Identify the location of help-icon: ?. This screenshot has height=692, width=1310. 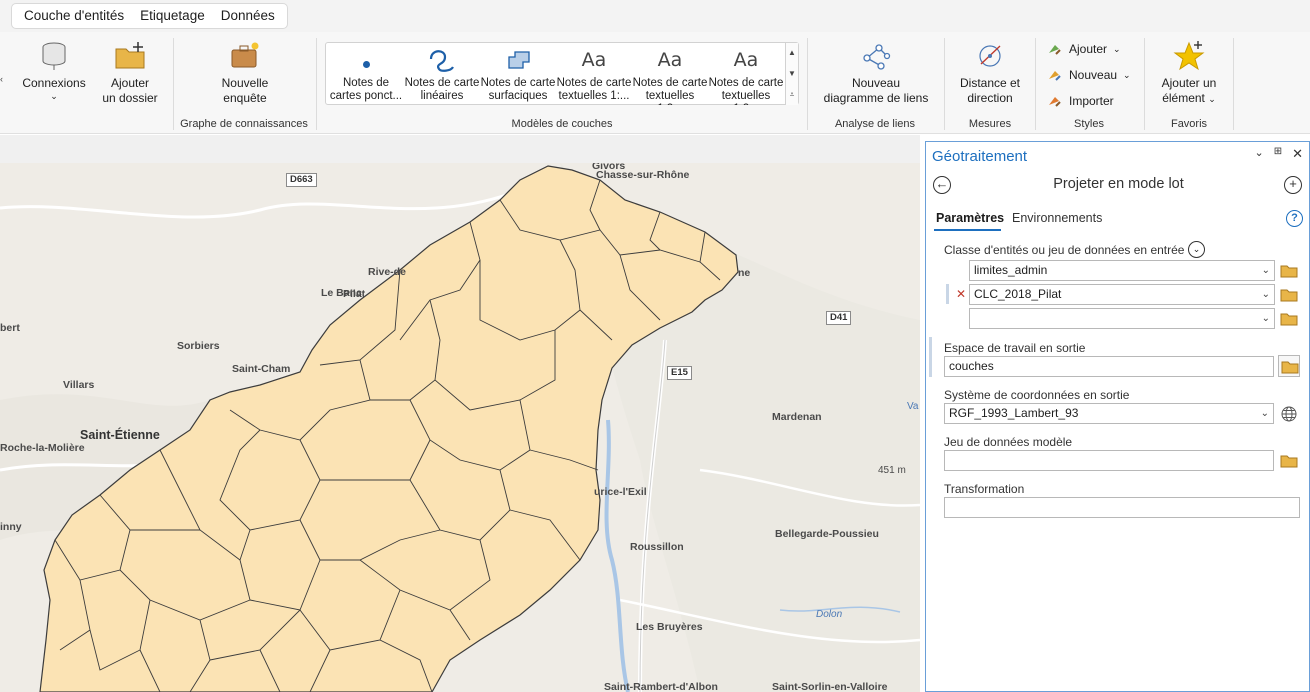
(1294, 218).